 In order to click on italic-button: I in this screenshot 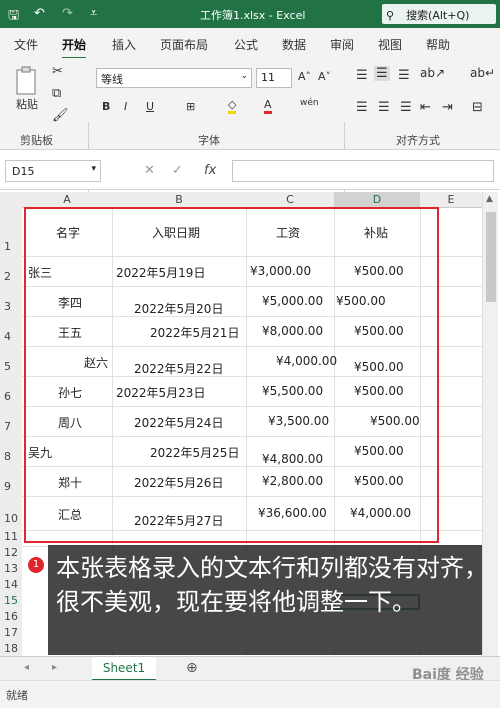, I will do `click(125, 106)`.